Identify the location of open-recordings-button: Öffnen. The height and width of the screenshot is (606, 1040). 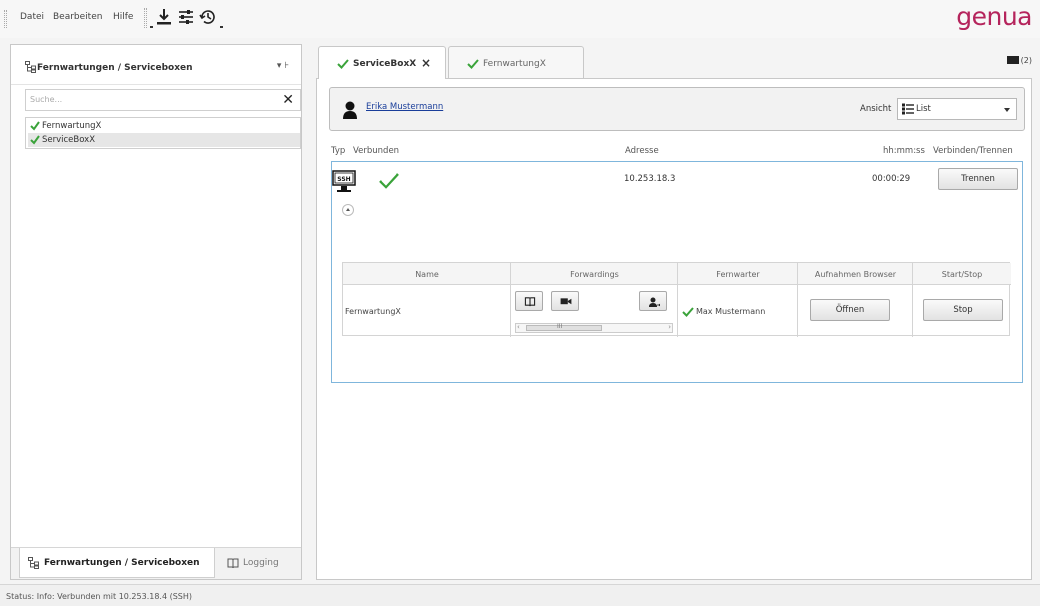
(850, 310).